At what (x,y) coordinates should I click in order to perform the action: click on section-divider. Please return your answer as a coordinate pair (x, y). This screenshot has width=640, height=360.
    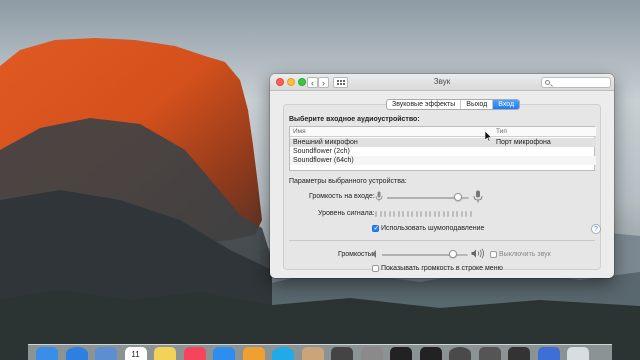
    Looking at the image, I should click on (442, 240).